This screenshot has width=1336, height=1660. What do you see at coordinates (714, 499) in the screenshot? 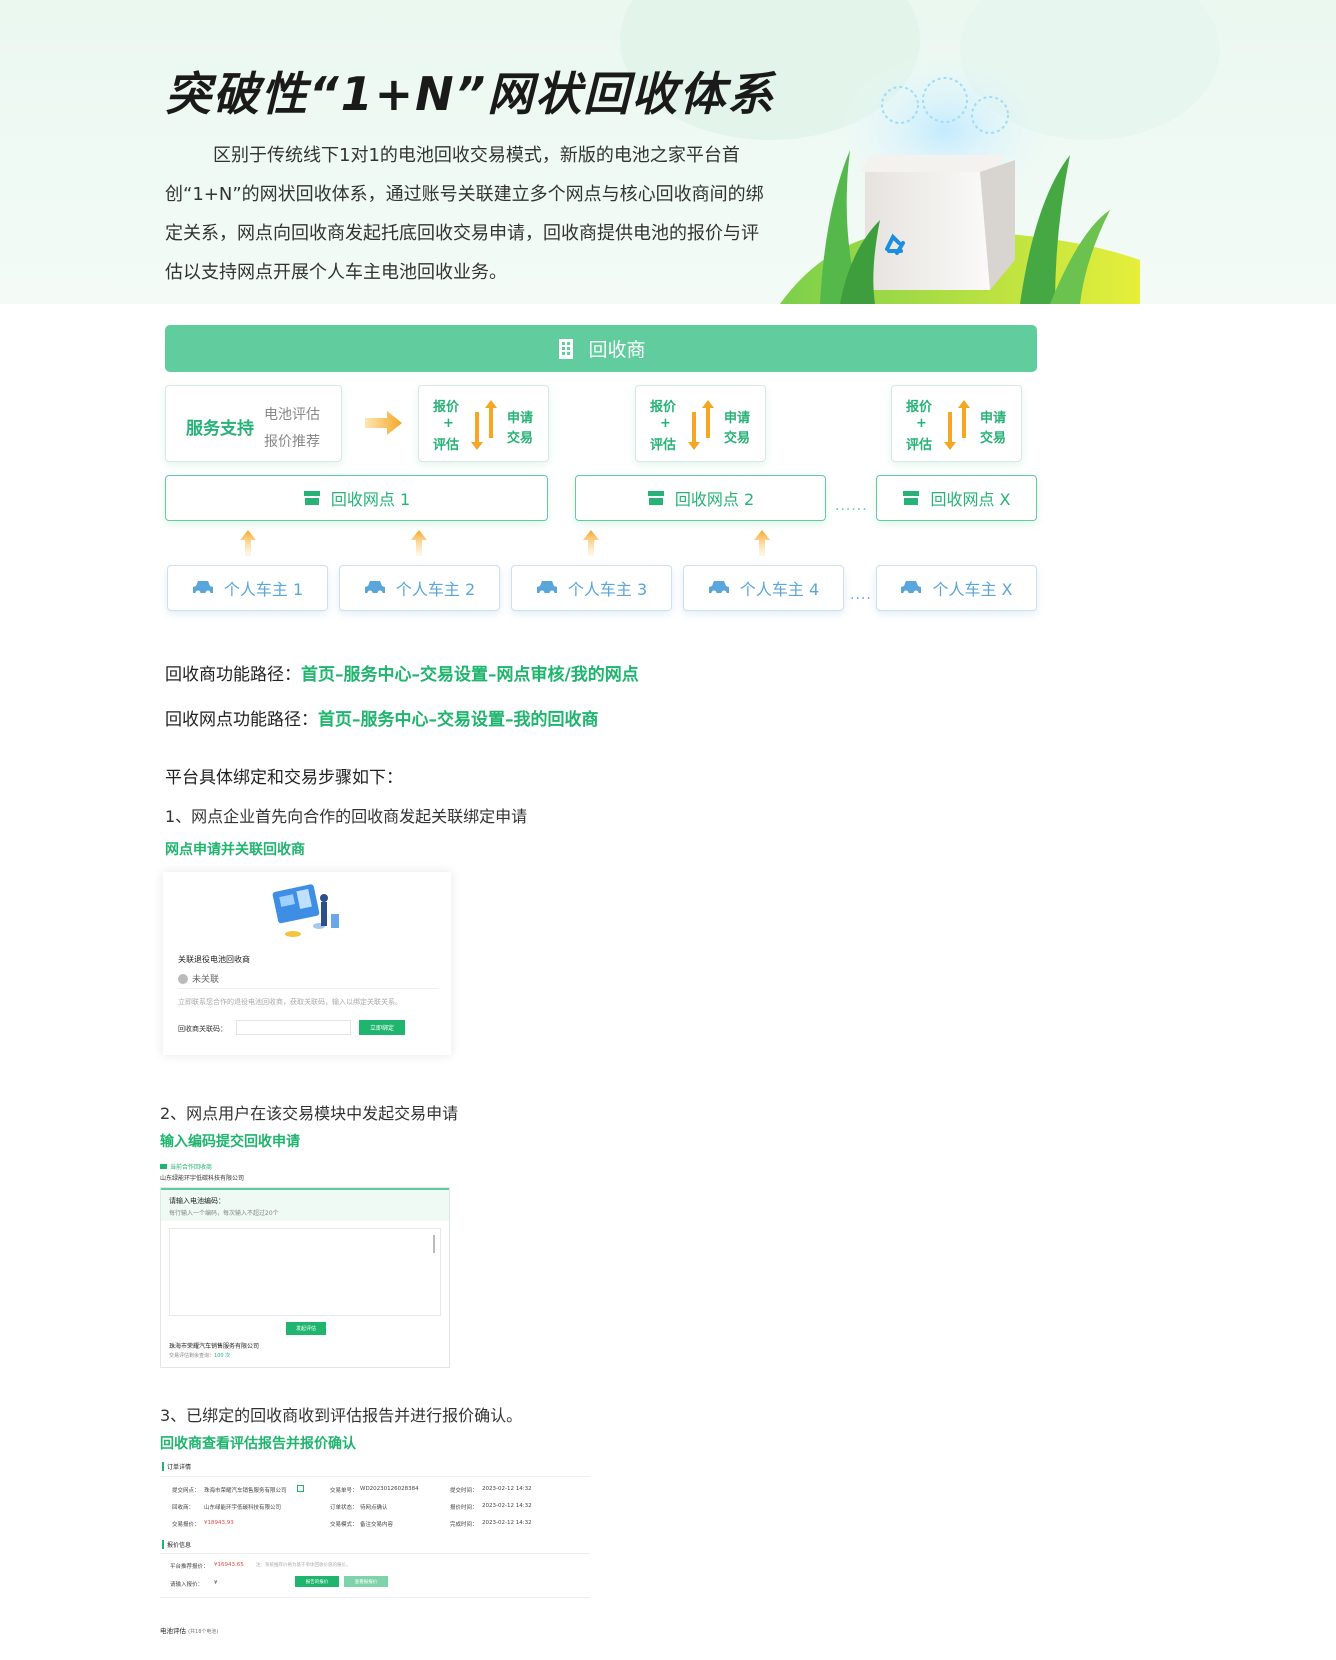
I see `recycle-site-label: 回收网点 2` at bounding box center [714, 499].